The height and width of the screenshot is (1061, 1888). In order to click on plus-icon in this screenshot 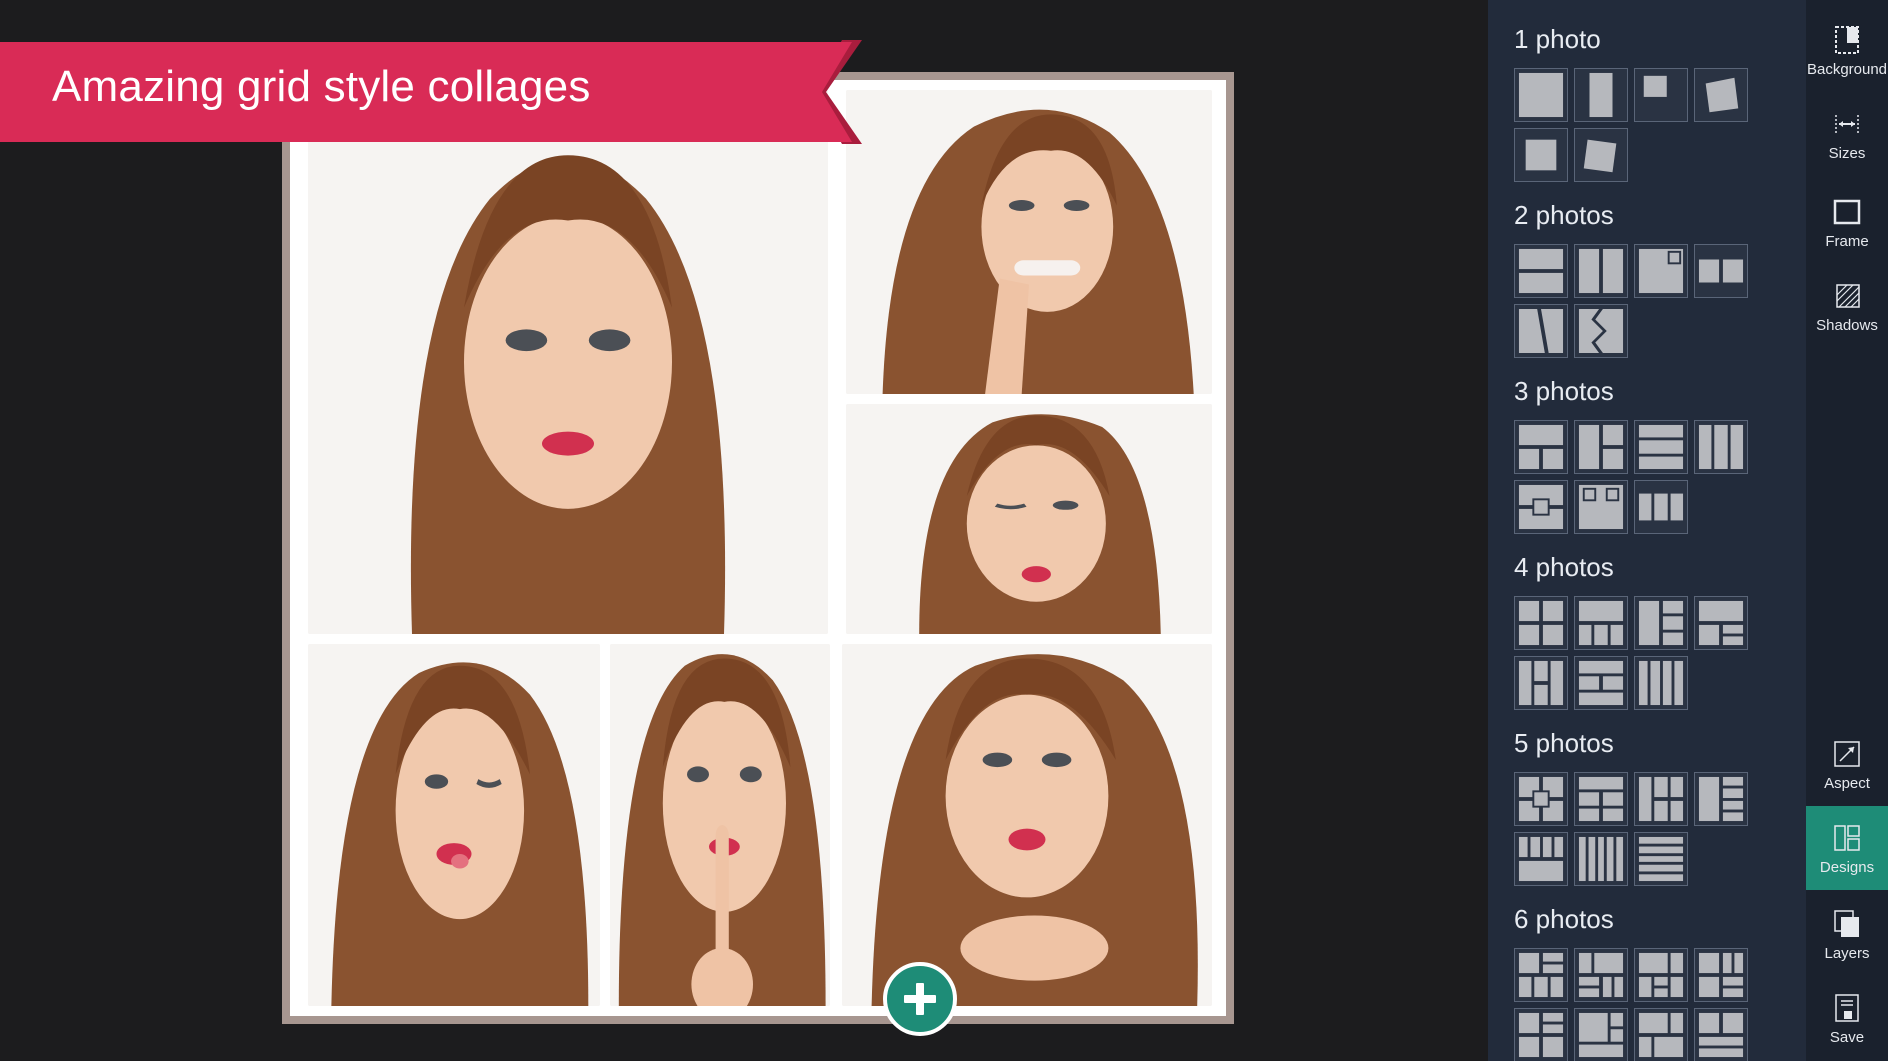, I will do `click(920, 999)`.